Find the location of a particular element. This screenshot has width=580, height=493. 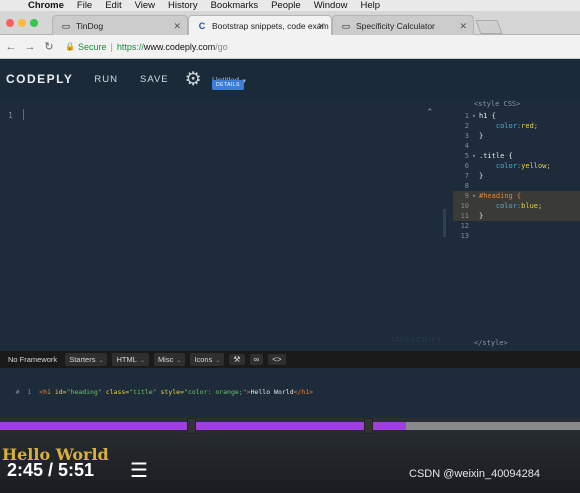

menu-edit: Edit is located at coordinates (113, 5).